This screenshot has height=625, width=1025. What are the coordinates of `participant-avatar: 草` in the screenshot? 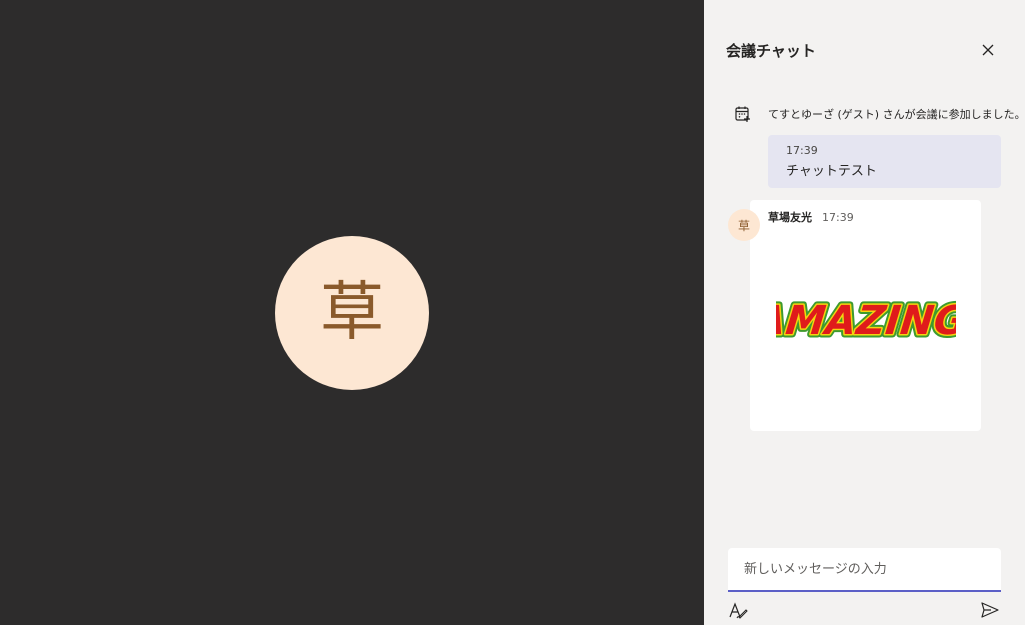 It's located at (352, 313).